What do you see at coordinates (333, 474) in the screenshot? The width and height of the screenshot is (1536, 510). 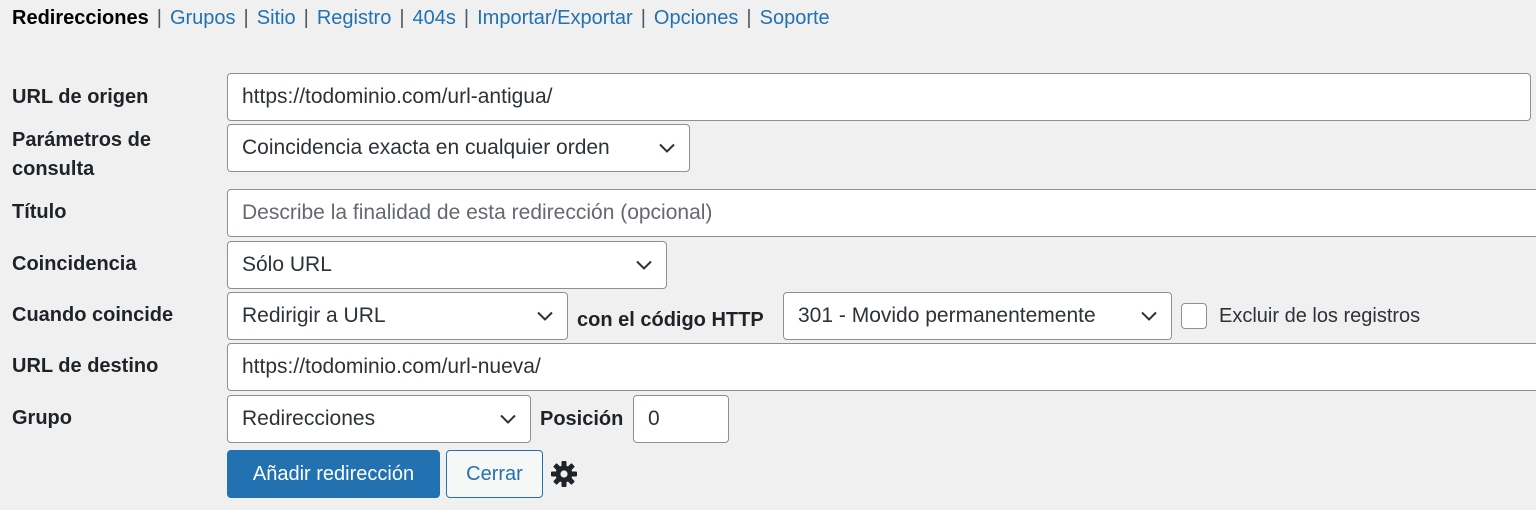 I see `add-redirect-button: Añadir redirección` at bounding box center [333, 474].